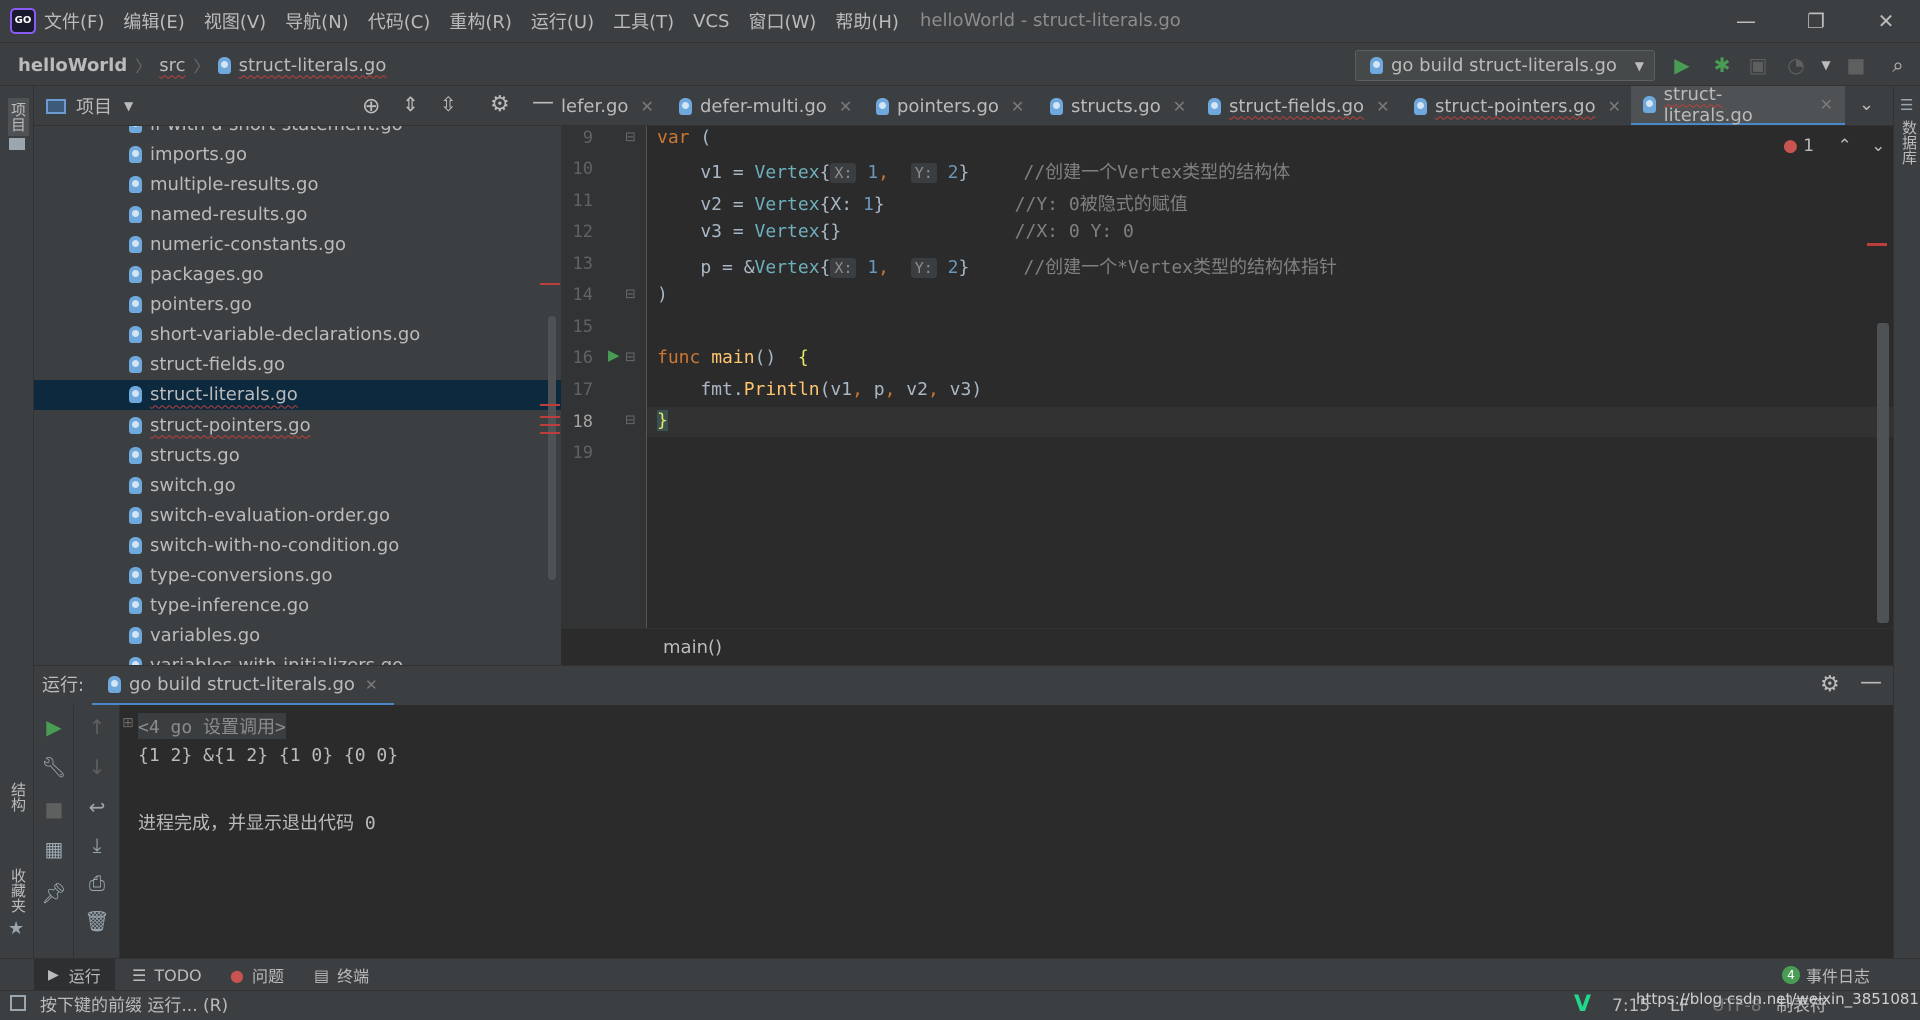 Image resolution: width=1920 pixels, height=1020 pixels. Describe the element at coordinates (613, 105) in the screenshot. I see `tab-defer: lefer.go ✕` at that location.